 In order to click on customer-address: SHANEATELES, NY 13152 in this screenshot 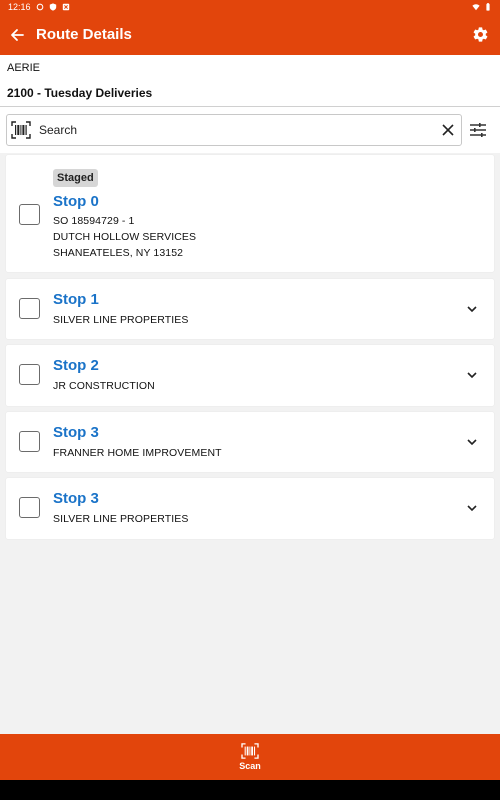, I will do `click(118, 253)`.